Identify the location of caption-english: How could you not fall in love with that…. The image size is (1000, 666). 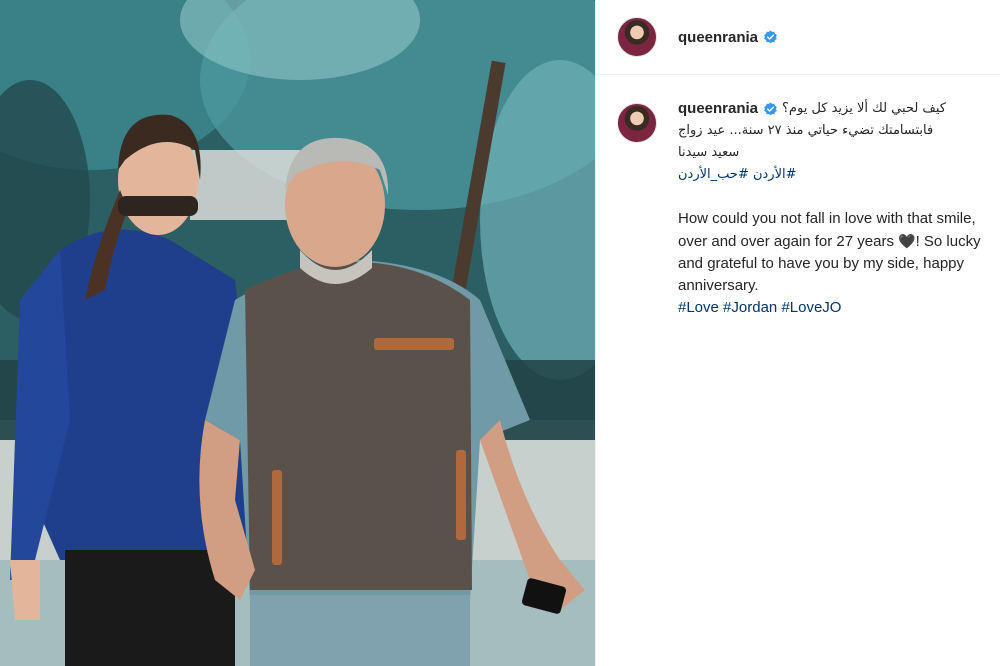
(832, 263).